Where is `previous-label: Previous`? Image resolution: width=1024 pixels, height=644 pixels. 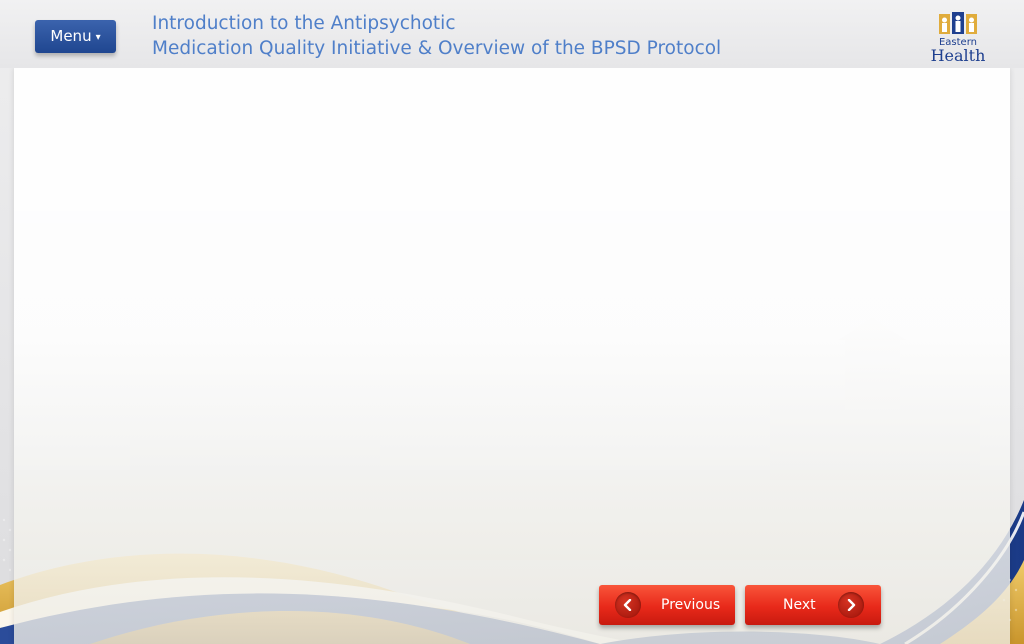 previous-label: Previous is located at coordinates (691, 605).